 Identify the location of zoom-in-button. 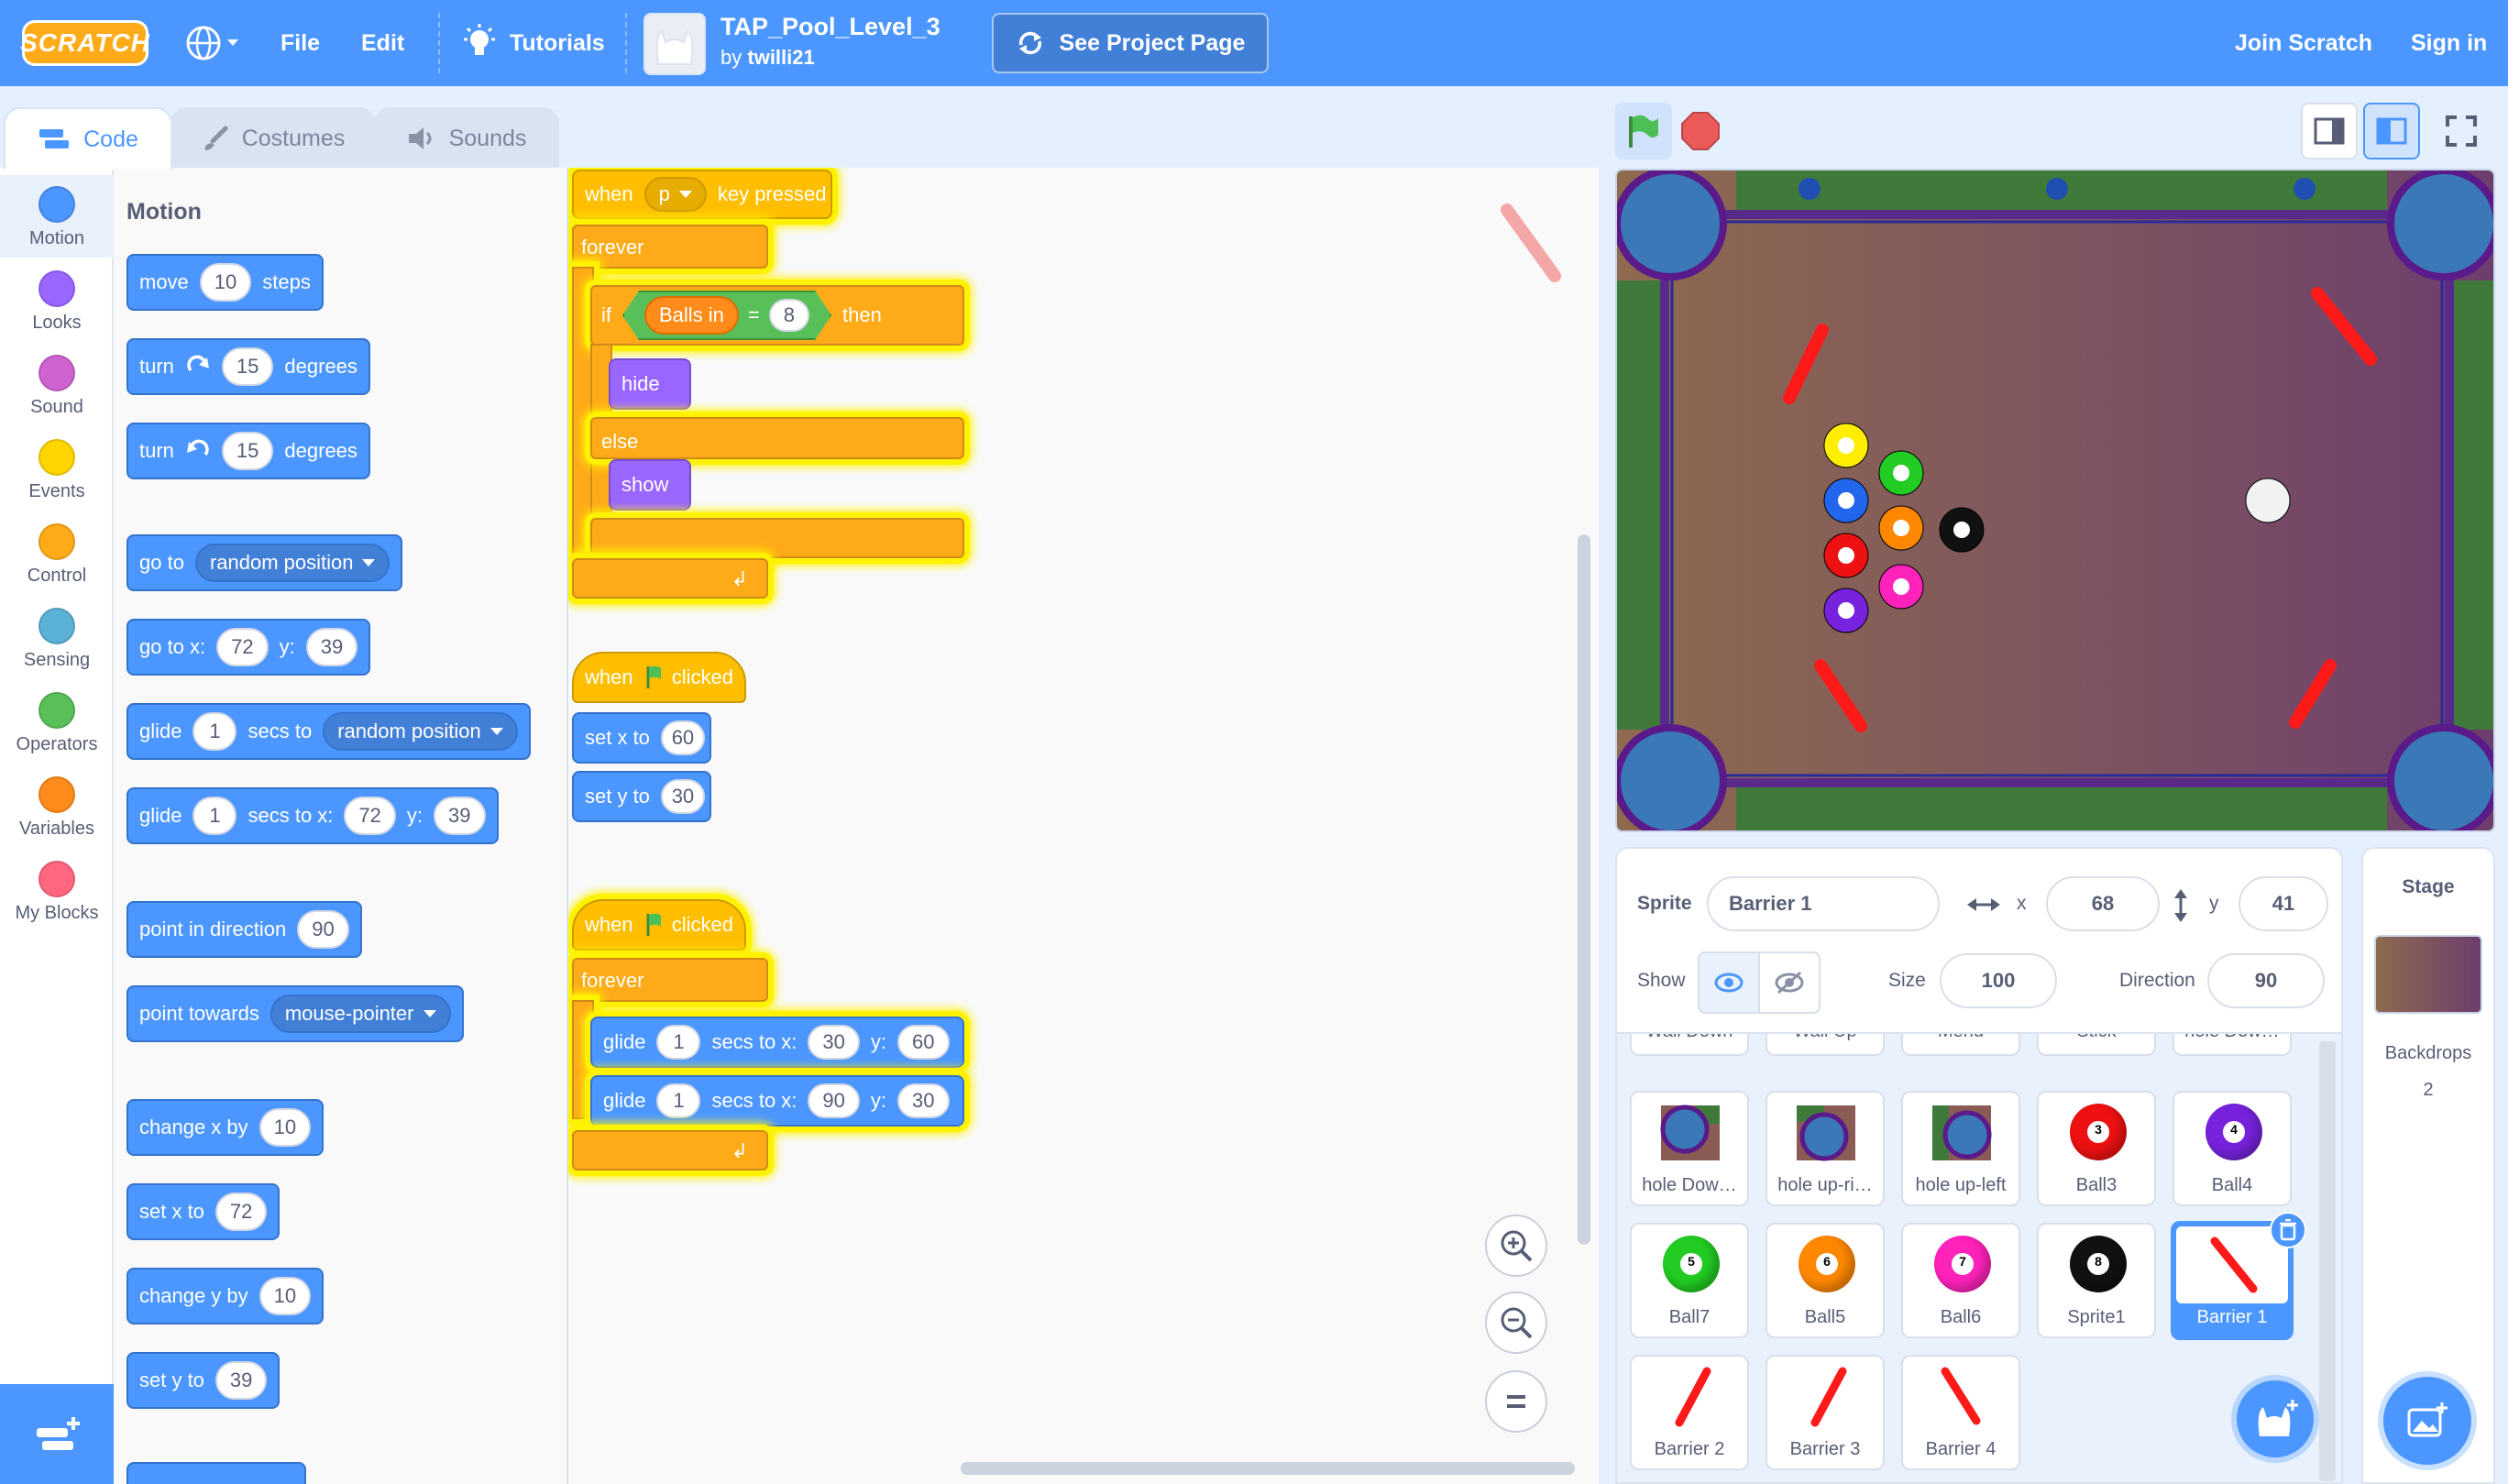
(1516, 1246).